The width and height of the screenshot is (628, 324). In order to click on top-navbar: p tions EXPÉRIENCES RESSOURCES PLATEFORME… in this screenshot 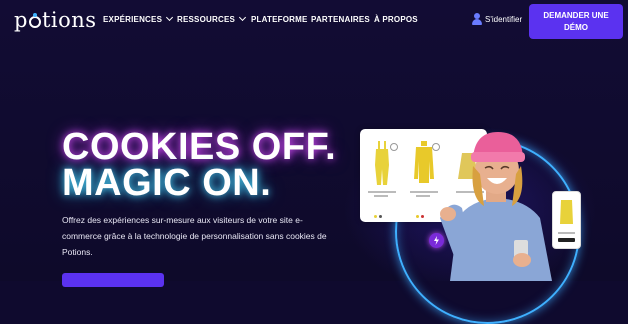, I will do `click(314, 20)`.